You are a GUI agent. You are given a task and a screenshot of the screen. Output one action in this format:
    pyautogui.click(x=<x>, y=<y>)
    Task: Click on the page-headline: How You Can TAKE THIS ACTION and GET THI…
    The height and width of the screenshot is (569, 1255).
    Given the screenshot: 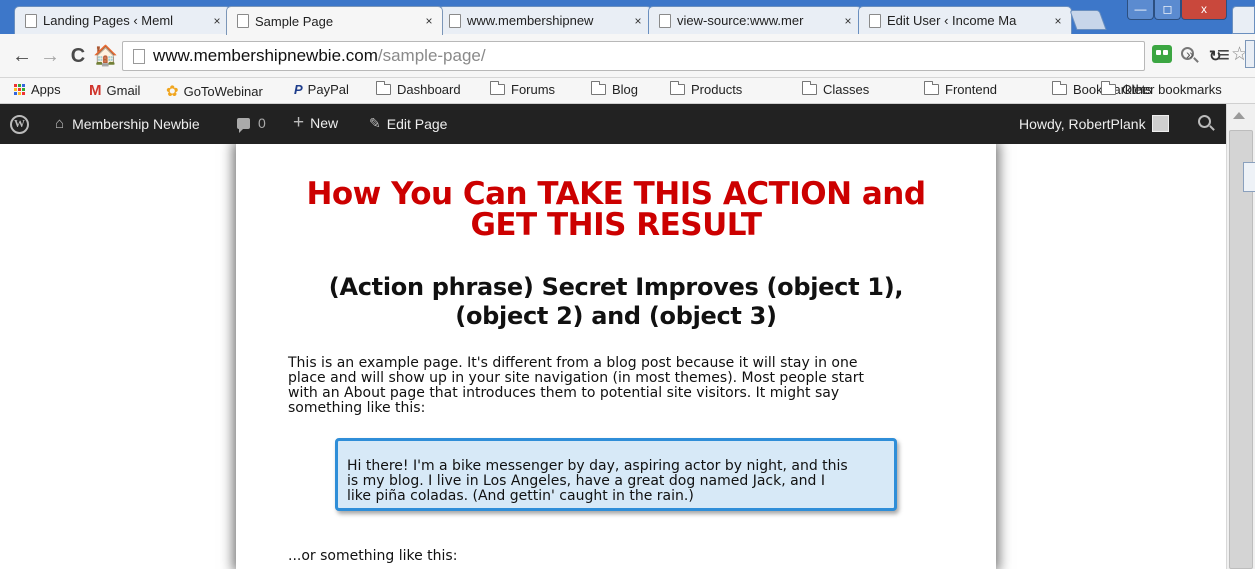 What is the action you would take?
    pyautogui.click(x=616, y=210)
    